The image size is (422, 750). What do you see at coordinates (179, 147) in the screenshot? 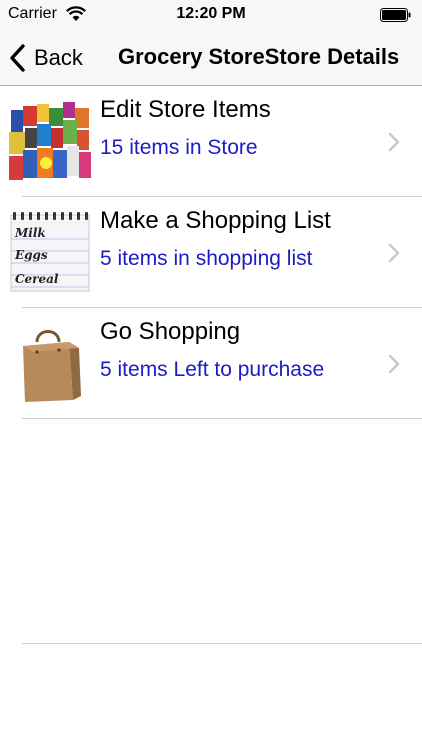
I see `list-item-subtitle: 15 items in Store` at bounding box center [179, 147].